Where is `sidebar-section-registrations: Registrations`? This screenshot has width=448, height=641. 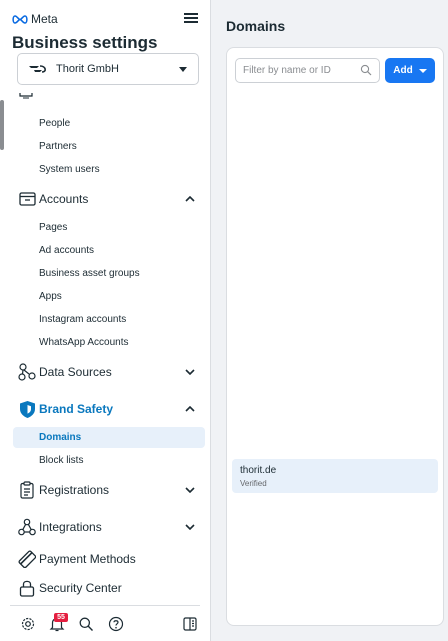 sidebar-section-registrations: Registrations is located at coordinates (104, 490).